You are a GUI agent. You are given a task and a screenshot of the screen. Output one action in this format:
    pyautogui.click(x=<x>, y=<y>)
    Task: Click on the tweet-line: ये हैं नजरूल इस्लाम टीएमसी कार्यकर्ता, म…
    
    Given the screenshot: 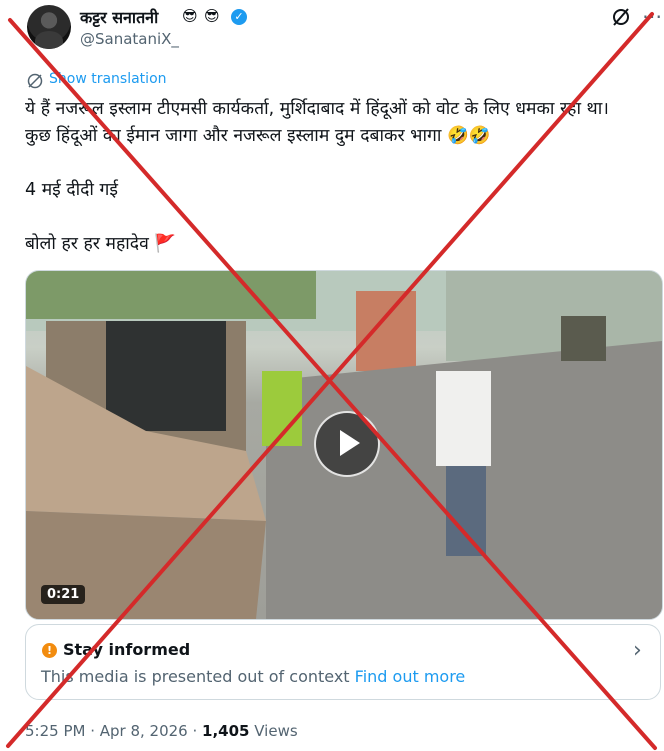 What is the action you would take?
    pyautogui.click(x=317, y=122)
    